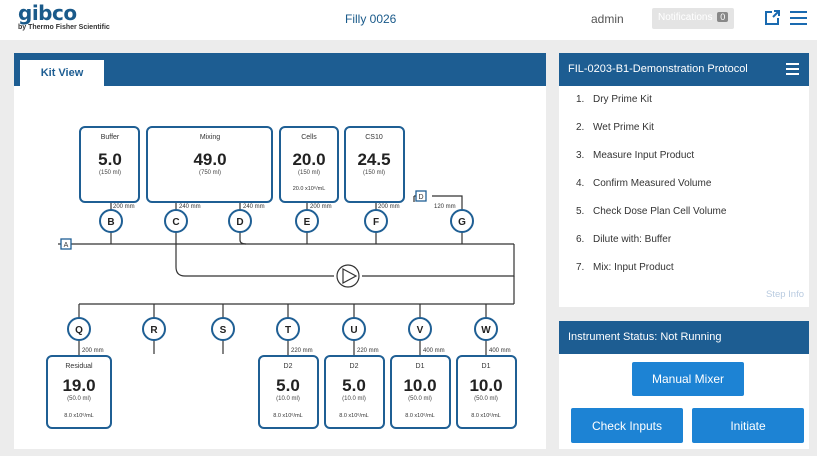  I want to click on valve-label: E, so click(307, 222).